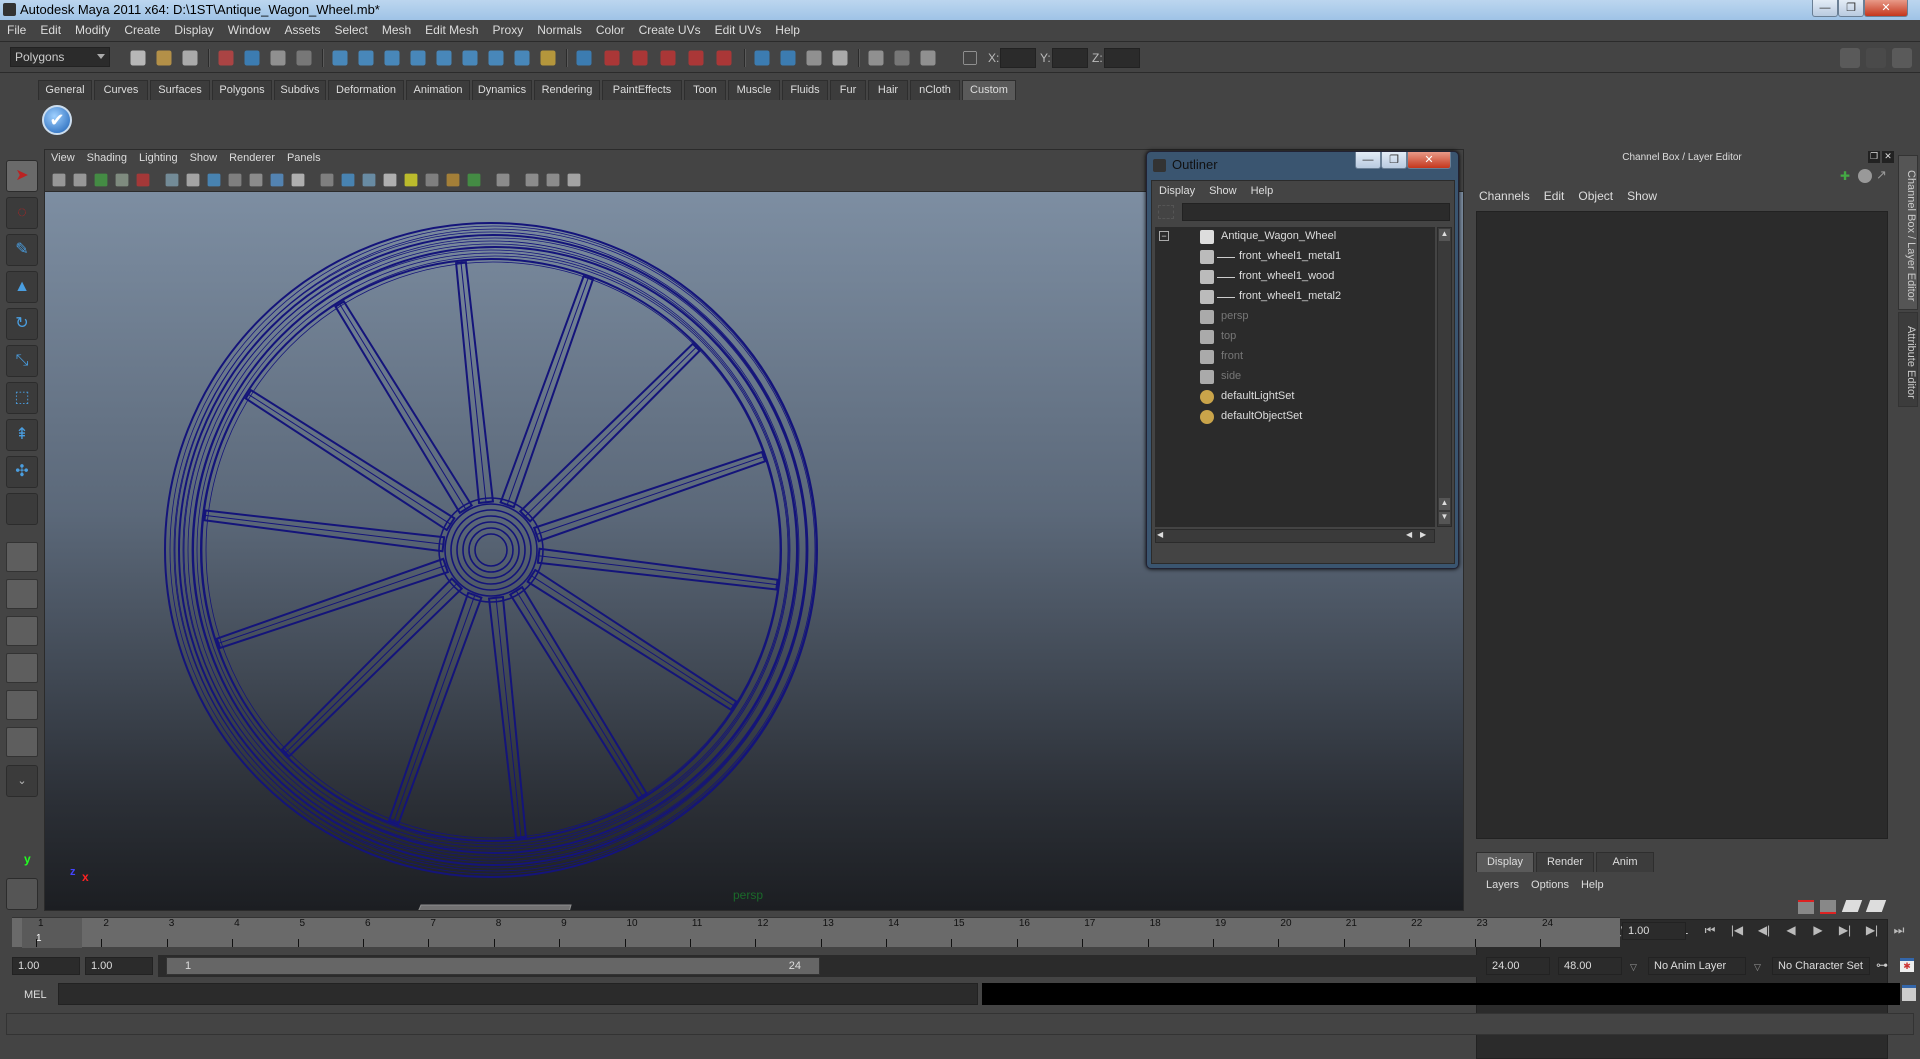  What do you see at coordinates (1368, 160) in the screenshot?
I see `outliner-minimize-button: —` at bounding box center [1368, 160].